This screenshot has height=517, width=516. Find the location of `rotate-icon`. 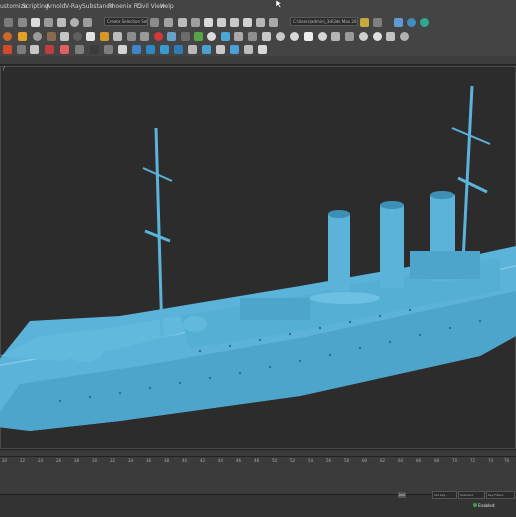

rotate-icon is located at coordinates (74, 22).